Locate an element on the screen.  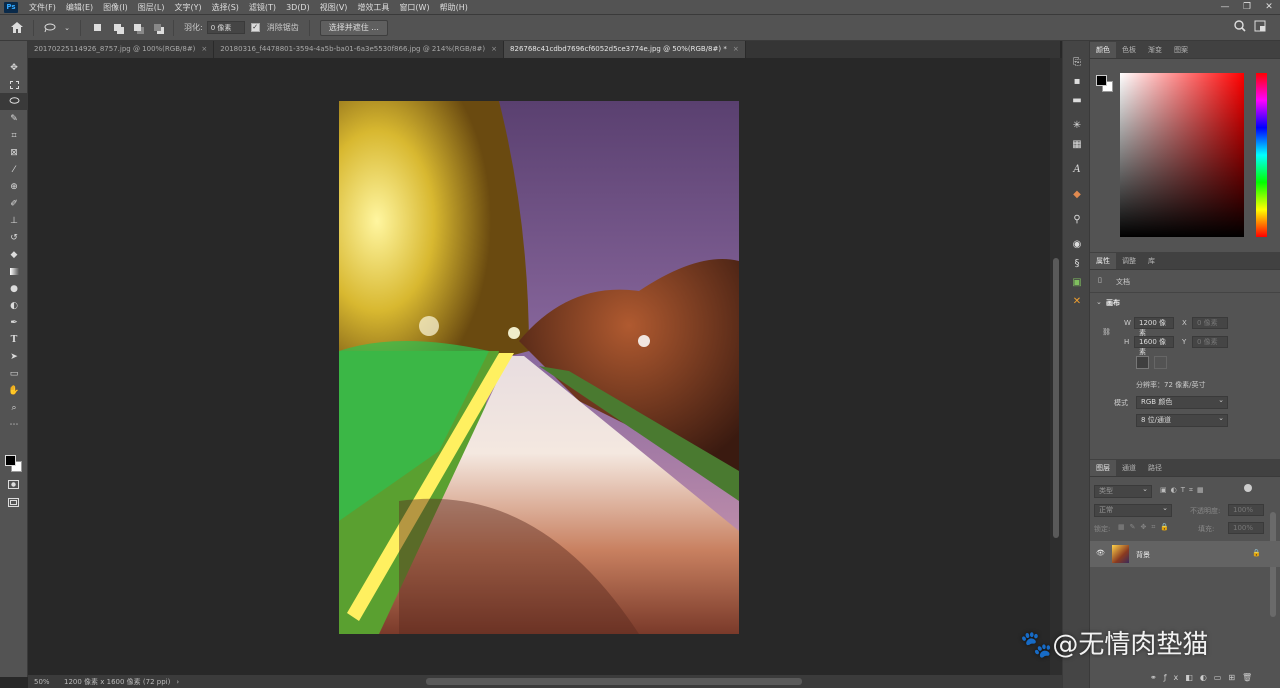
menu-image: 图像(I) is located at coordinates (115, 7).